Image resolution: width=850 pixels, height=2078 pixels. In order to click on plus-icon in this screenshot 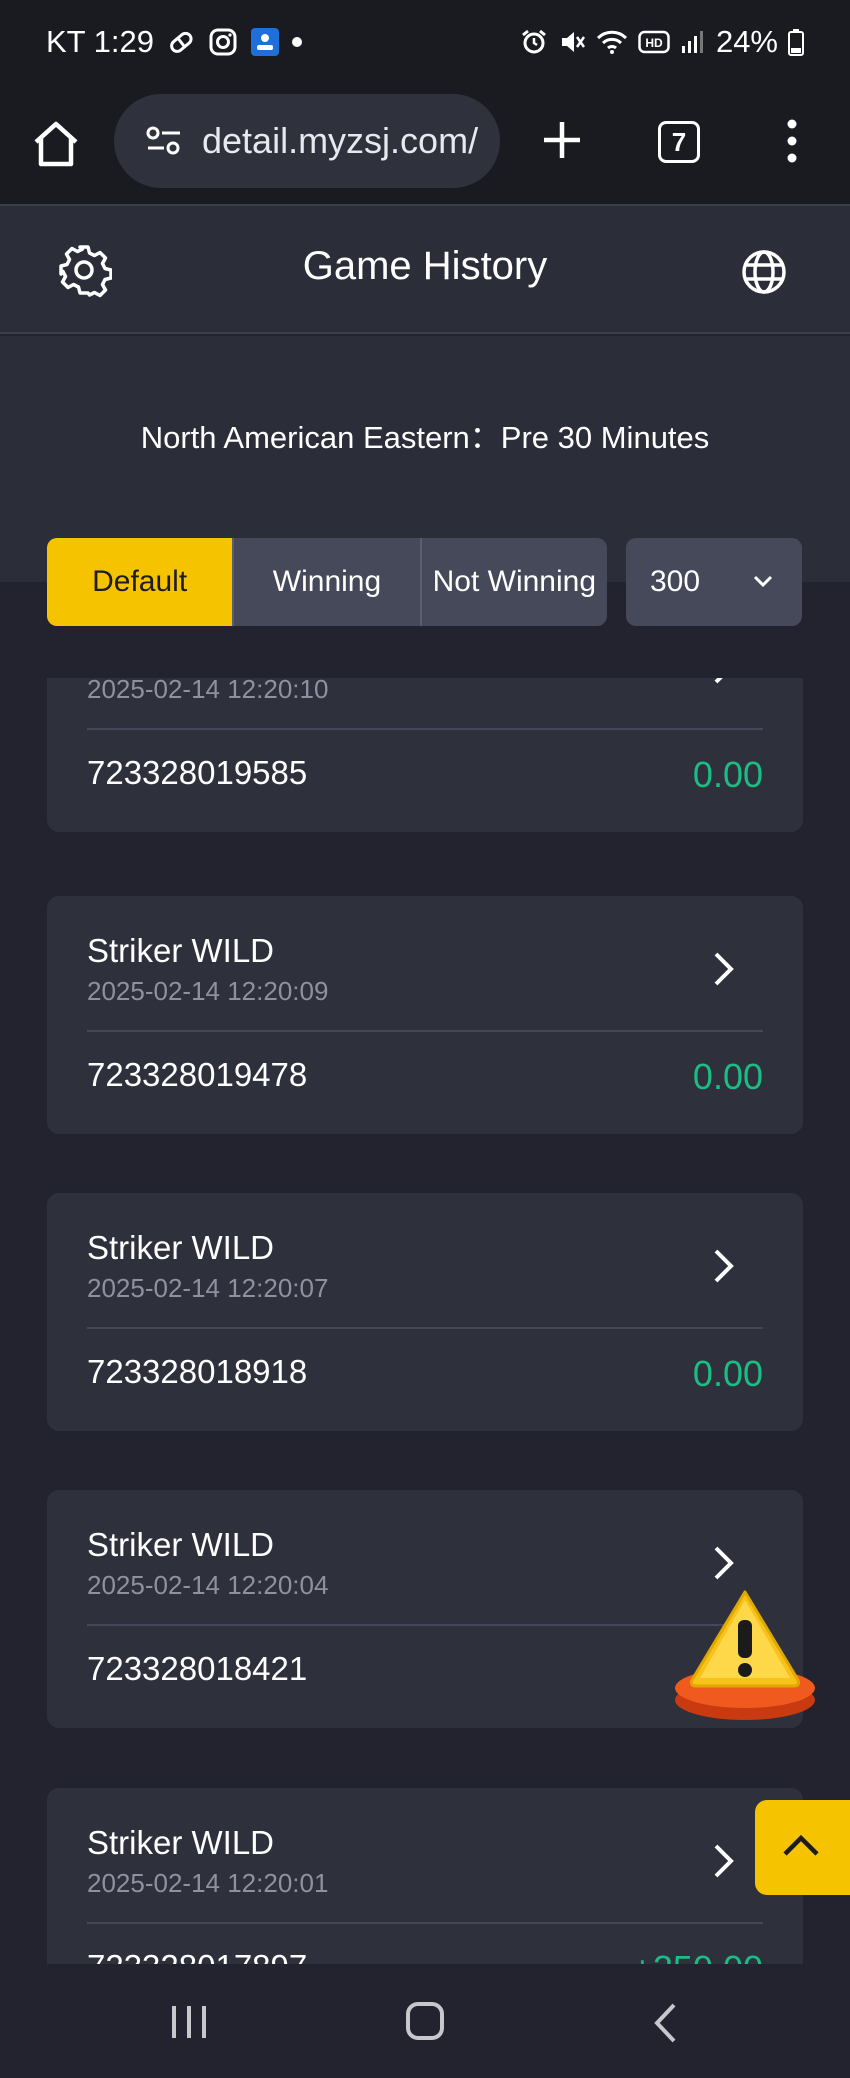, I will do `click(562, 140)`.